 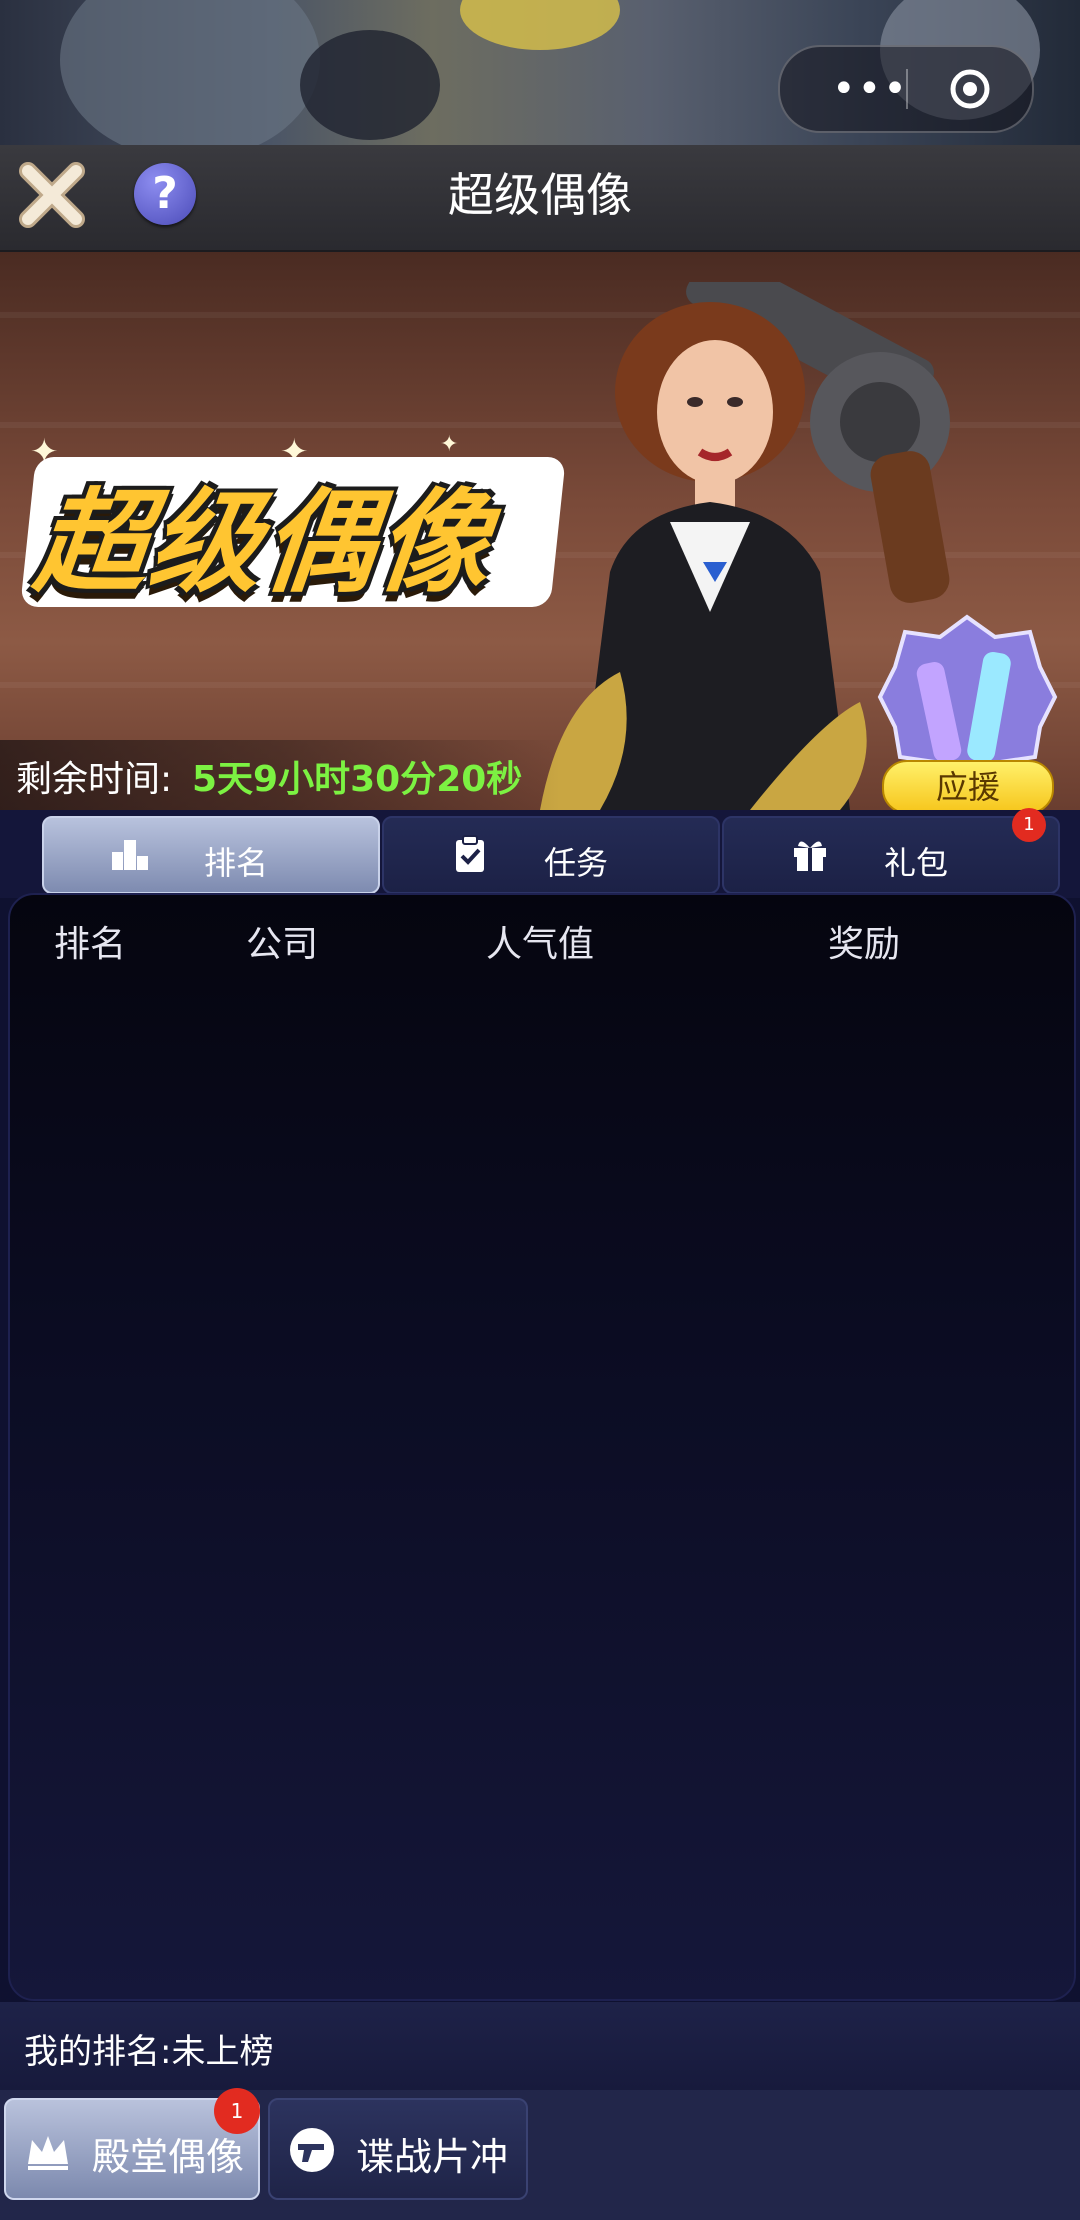 I want to click on title-bar: ? 超级偶像, so click(x=540, y=199).